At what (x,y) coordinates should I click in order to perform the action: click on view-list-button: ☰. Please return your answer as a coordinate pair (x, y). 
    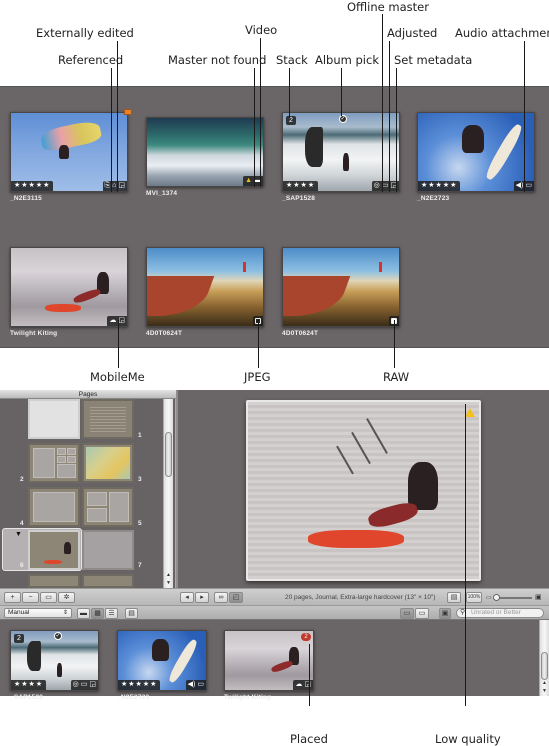
    Looking at the image, I should click on (111, 613).